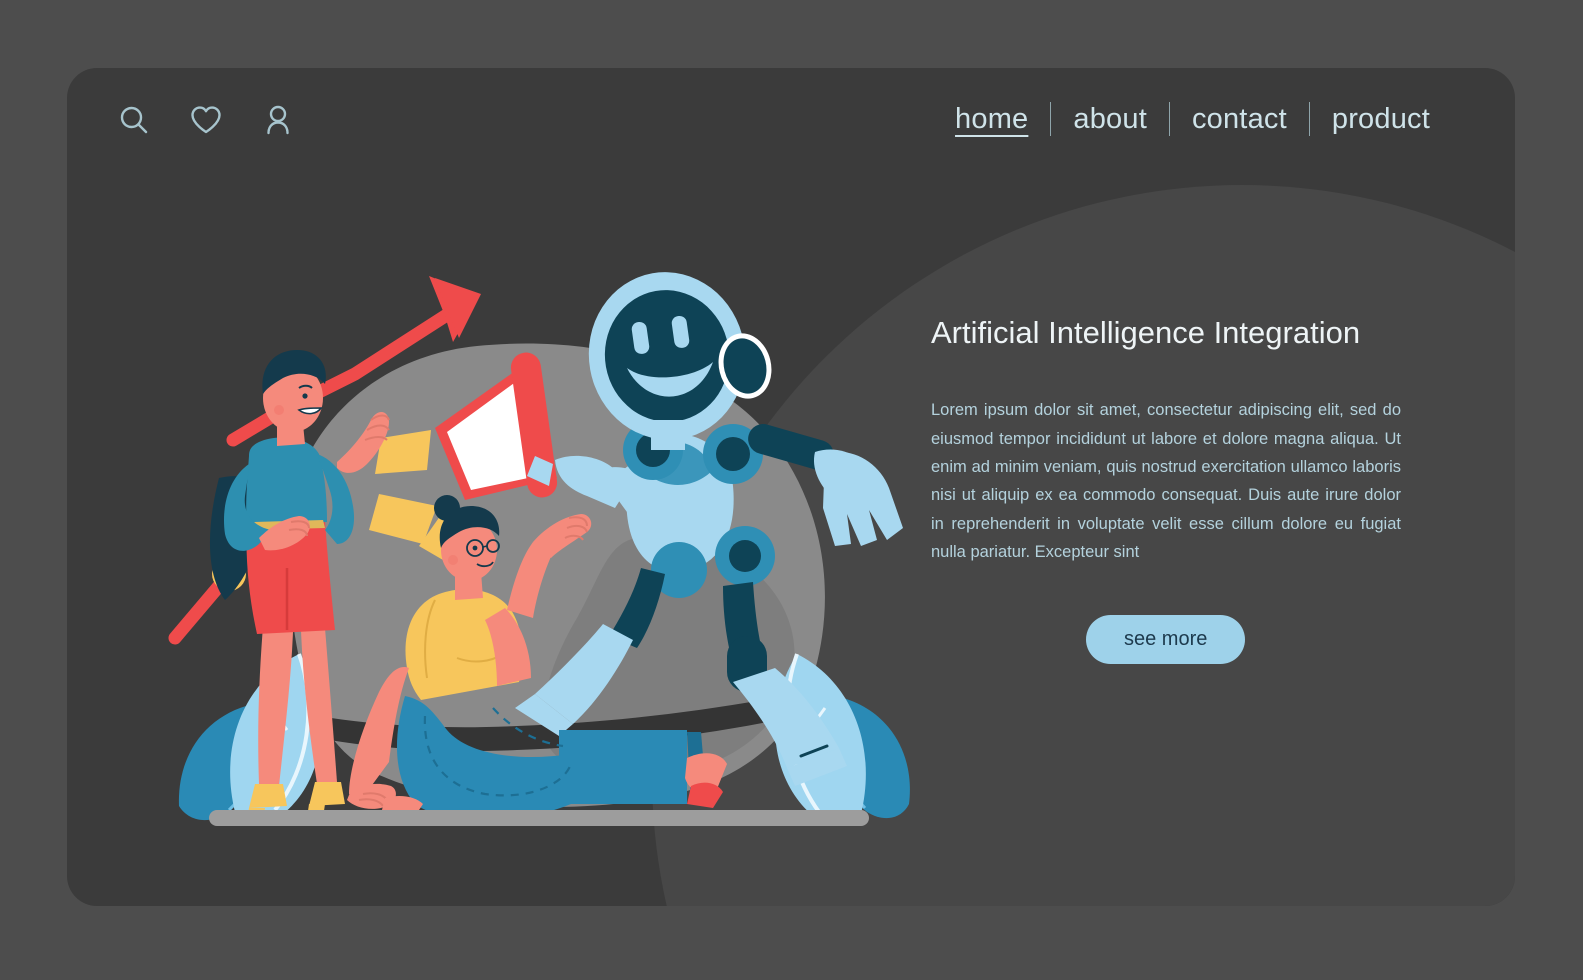 Image resolution: width=1583 pixels, height=980 pixels. What do you see at coordinates (1381, 119) in the screenshot?
I see `nav-item-product: product` at bounding box center [1381, 119].